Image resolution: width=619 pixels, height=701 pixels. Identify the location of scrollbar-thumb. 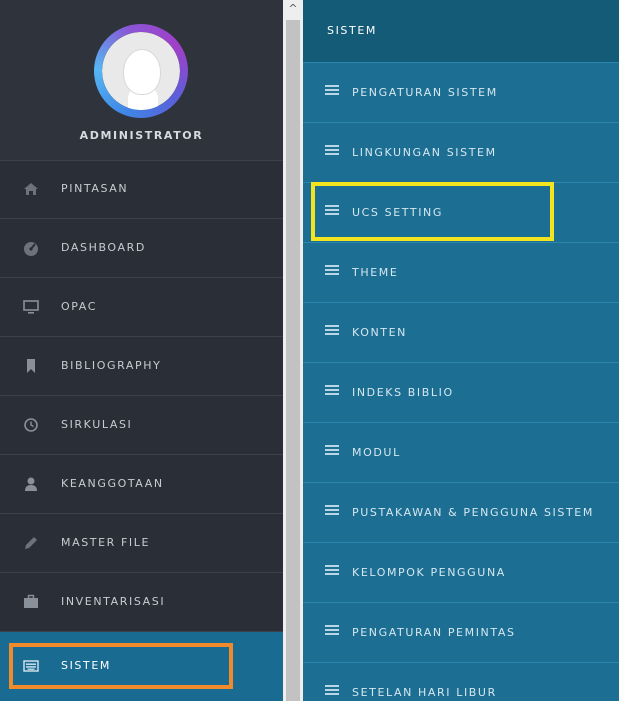
(293, 360).